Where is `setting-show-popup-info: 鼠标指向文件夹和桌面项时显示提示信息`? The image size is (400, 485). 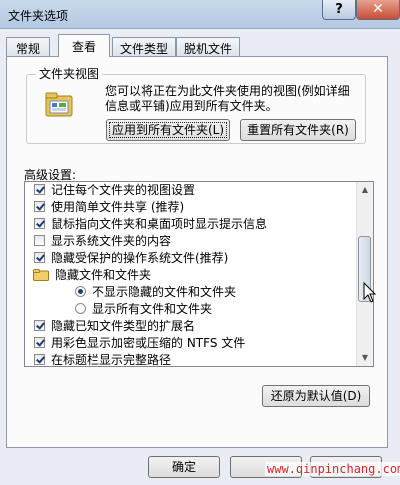
setting-show-popup-info: 鼠标指向文件夹和桌面项时显示提示信息 is located at coordinates (191, 224).